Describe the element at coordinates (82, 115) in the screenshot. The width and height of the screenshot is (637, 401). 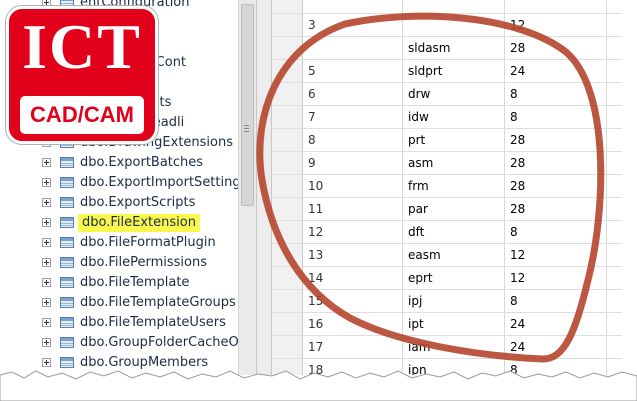
I see `logo-sub-text: CAD/CAM` at that location.